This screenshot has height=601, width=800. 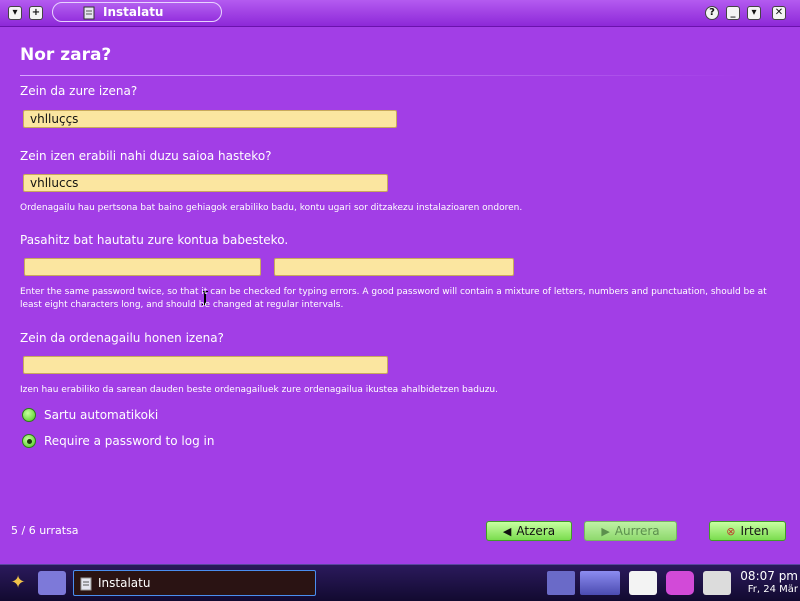 I want to click on auto-login-label: Sartu automatikoki, so click(x=101, y=415).